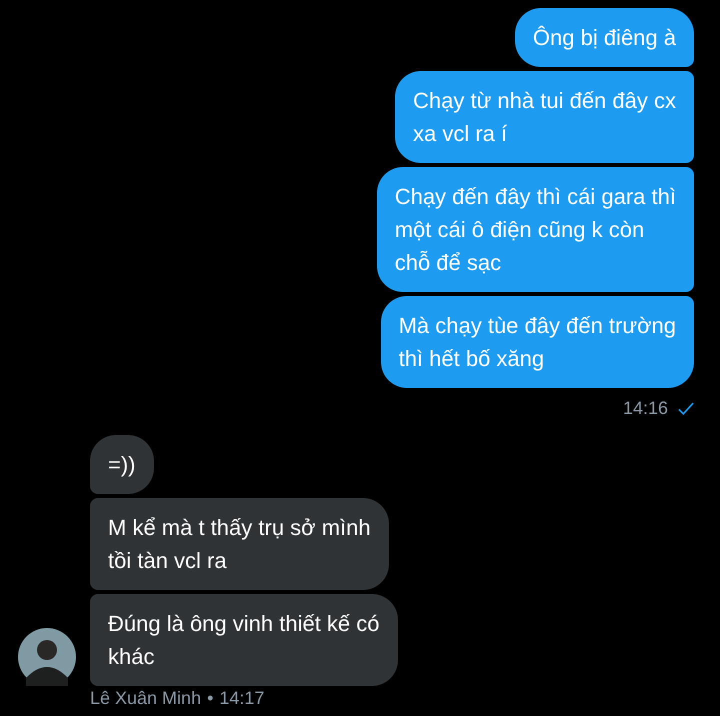 The height and width of the screenshot is (716, 720). What do you see at coordinates (47, 657) in the screenshot?
I see `avatar` at bounding box center [47, 657].